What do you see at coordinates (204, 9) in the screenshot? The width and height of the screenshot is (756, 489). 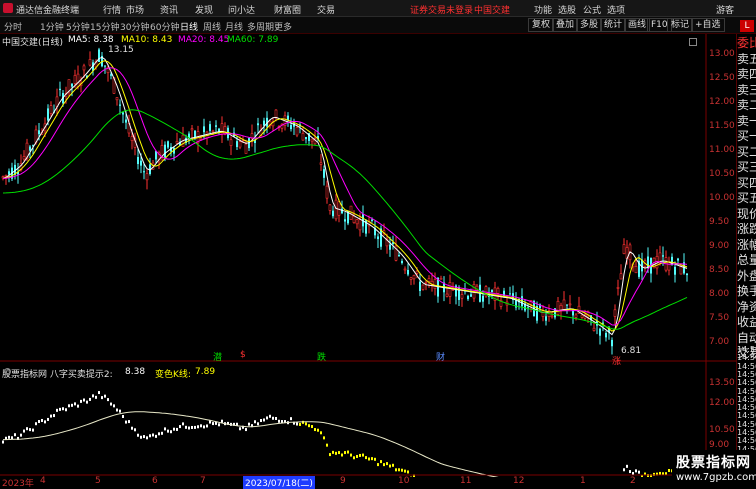 I see `menu-discover: 发现` at bounding box center [204, 9].